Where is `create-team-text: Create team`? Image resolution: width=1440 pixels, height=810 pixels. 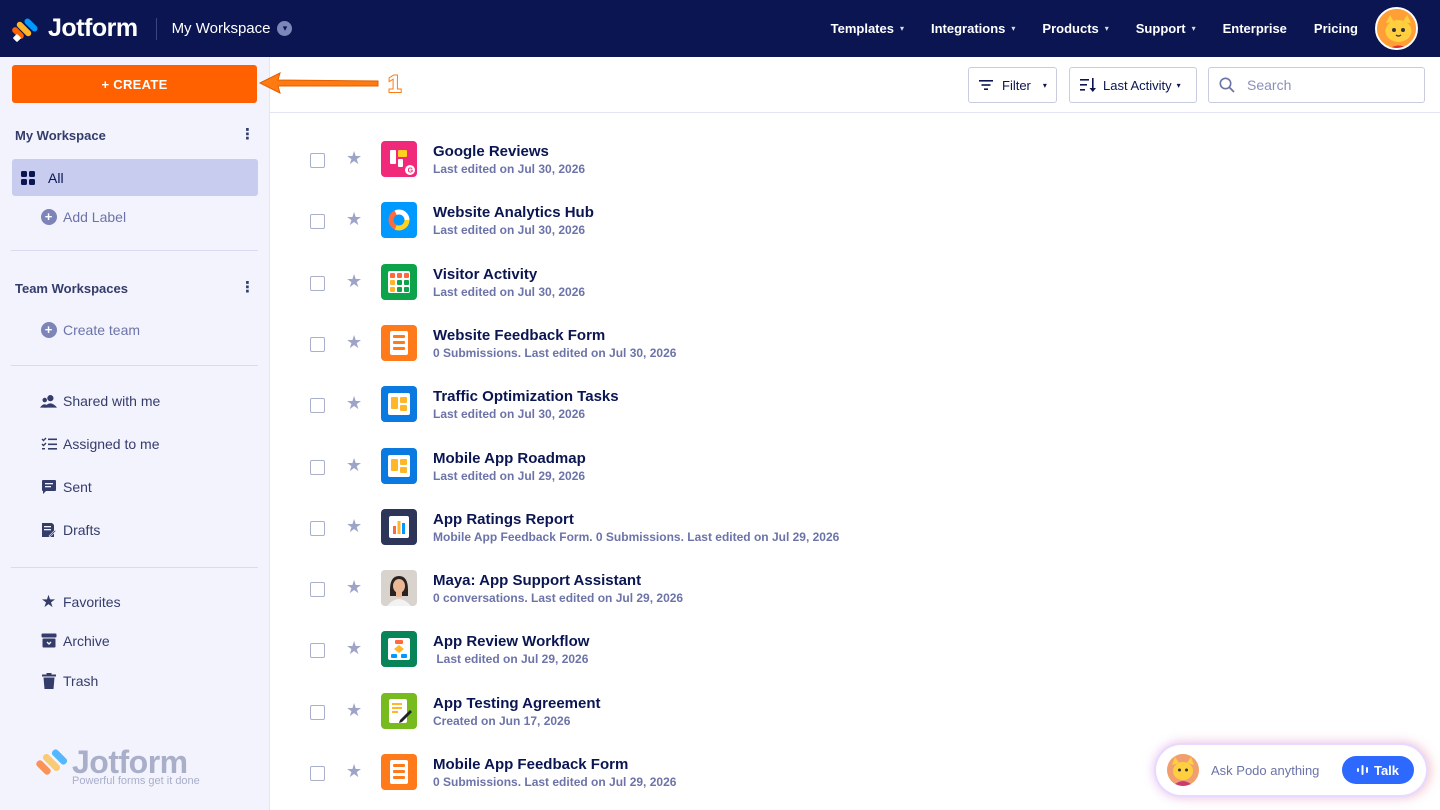
create-team-text: Create team is located at coordinates (102, 329).